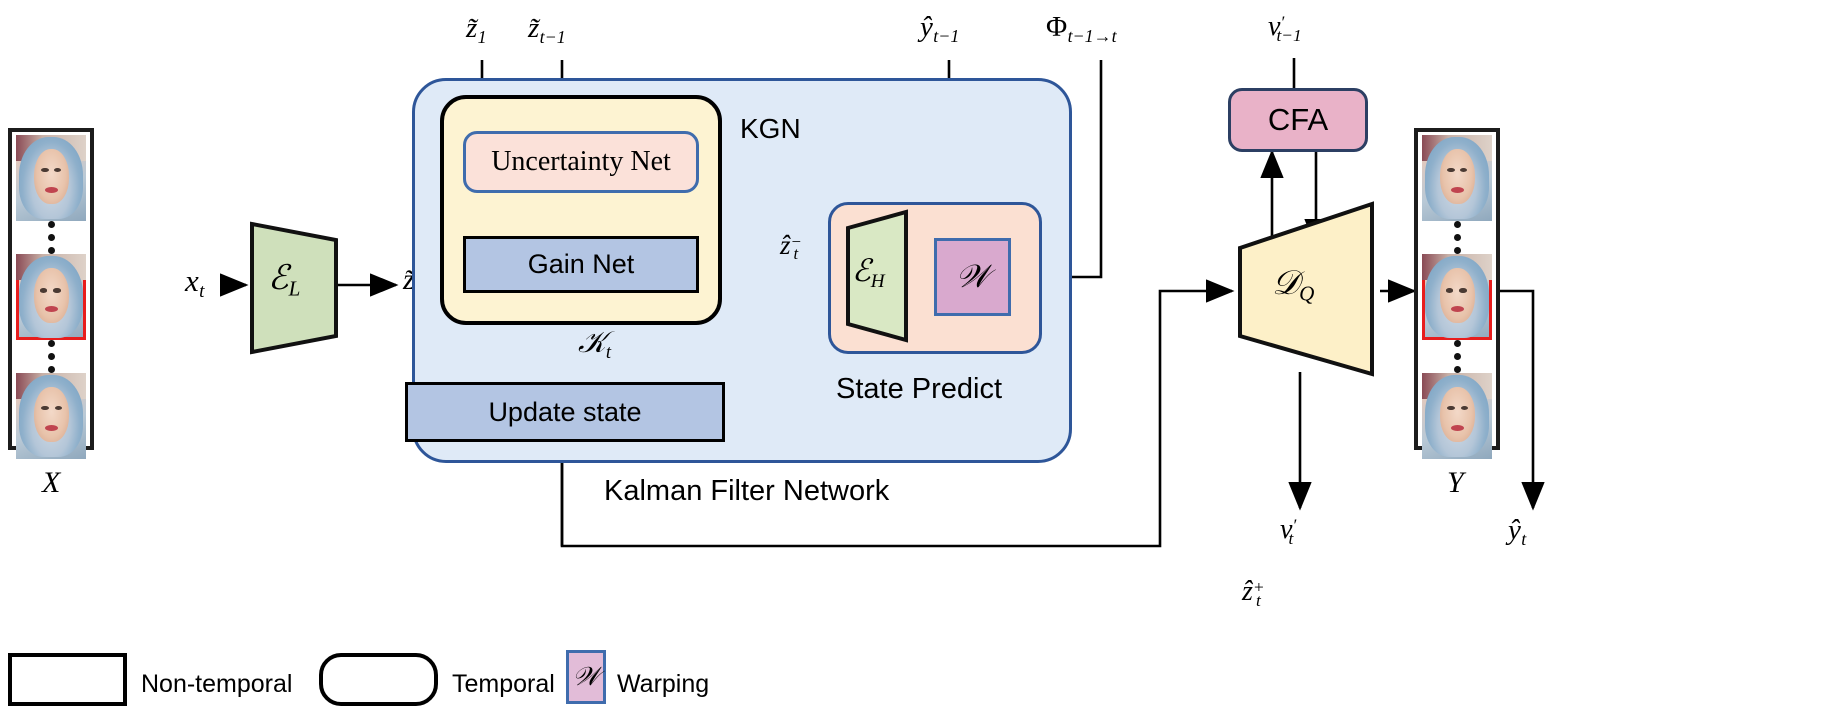 This screenshot has width=1823, height=725. What do you see at coordinates (1457, 237) in the screenshot?
I see `ellipsis-dots-top-out` at bounding box center [1457, 237].